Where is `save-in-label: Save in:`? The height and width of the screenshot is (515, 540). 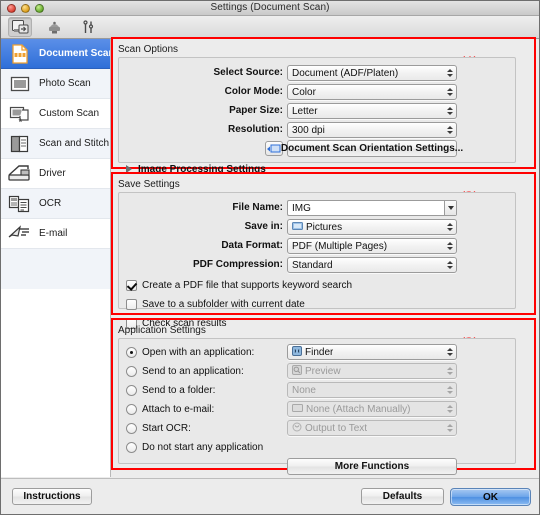 save-in-label: Save in: is located at coordinates (263, 226).